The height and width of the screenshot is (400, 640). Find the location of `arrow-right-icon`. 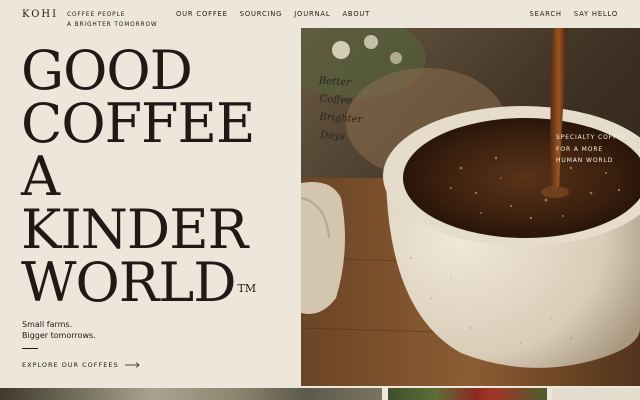

arrow-right-icon is located at coordinates (132, 365).